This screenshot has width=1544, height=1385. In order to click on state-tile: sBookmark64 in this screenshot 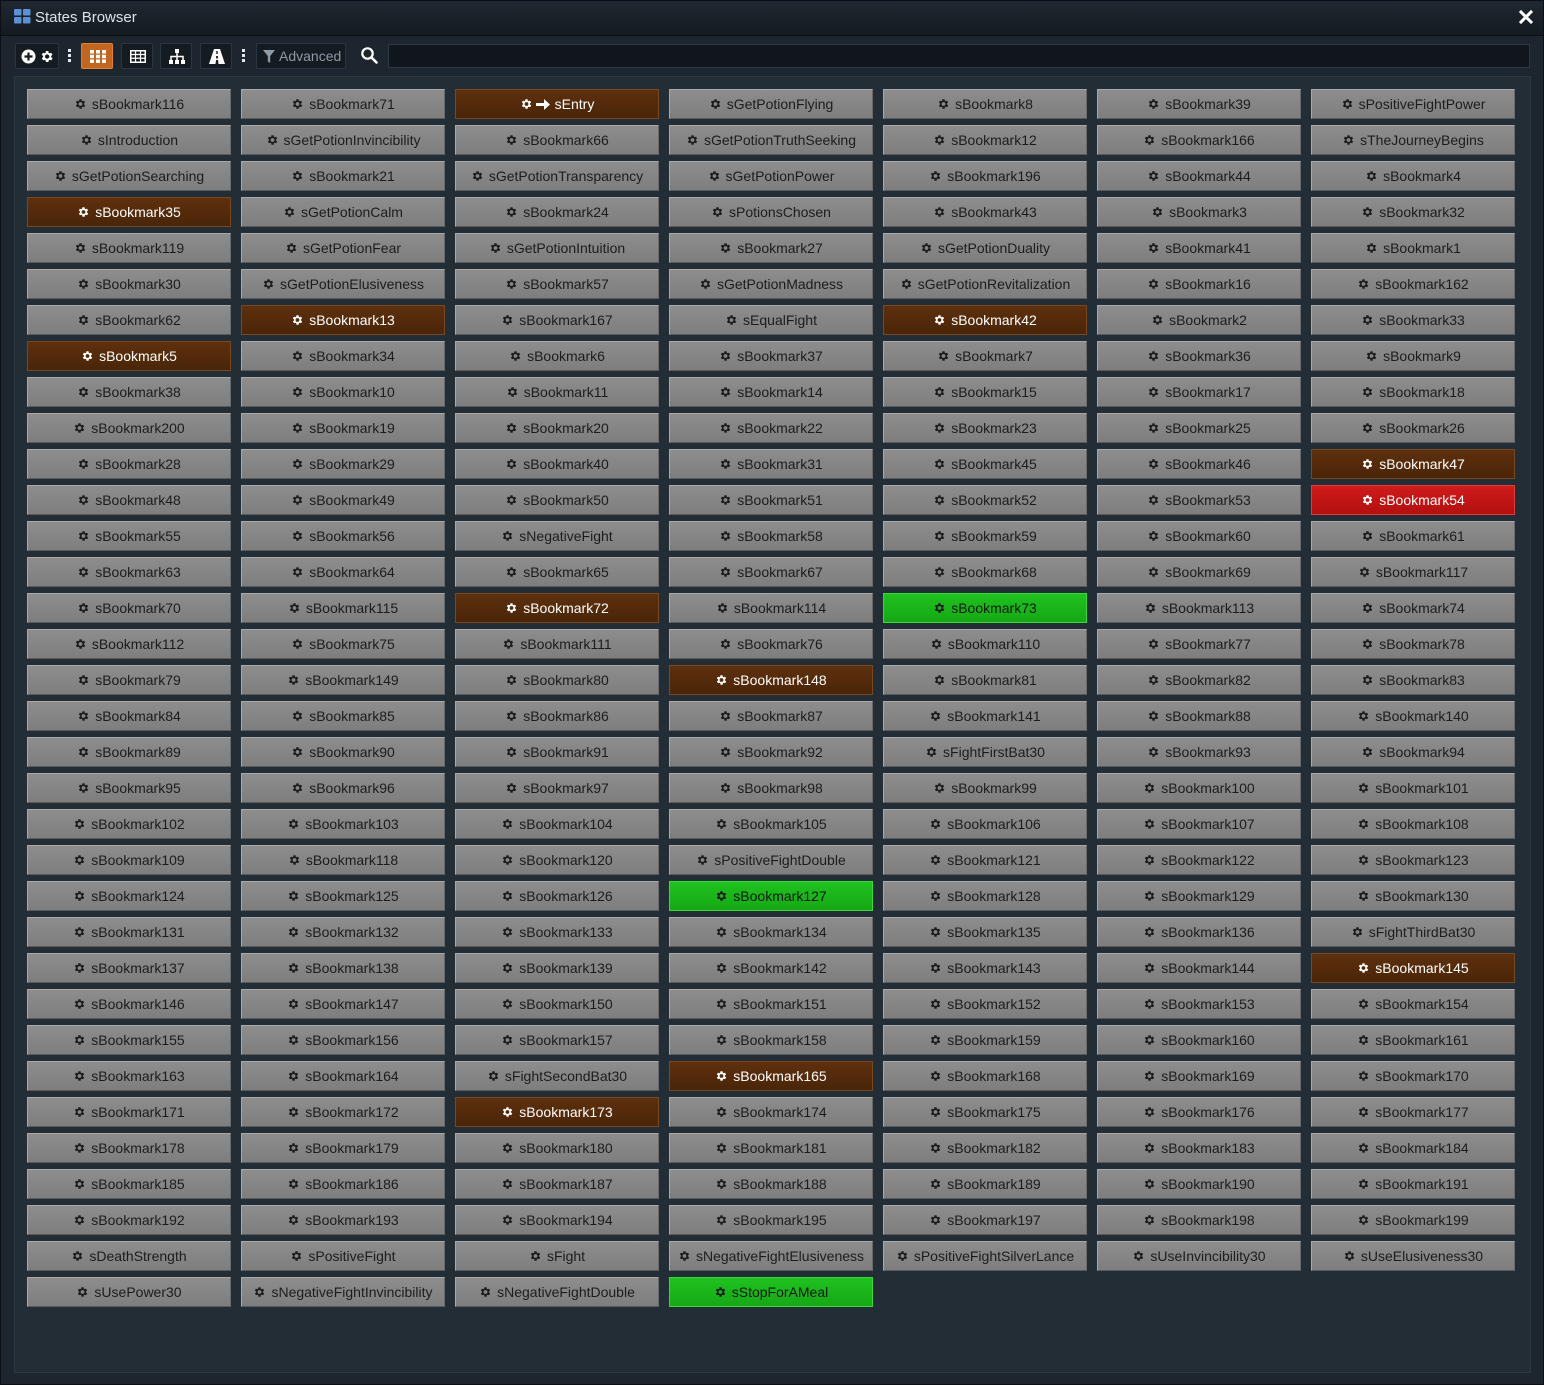, I will do `click(343, 572)`.